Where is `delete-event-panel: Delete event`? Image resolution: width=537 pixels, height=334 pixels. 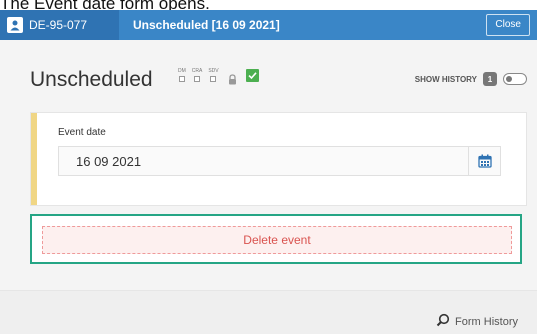 delete-event-panel: Delete event is located at coordinates (276, 239).